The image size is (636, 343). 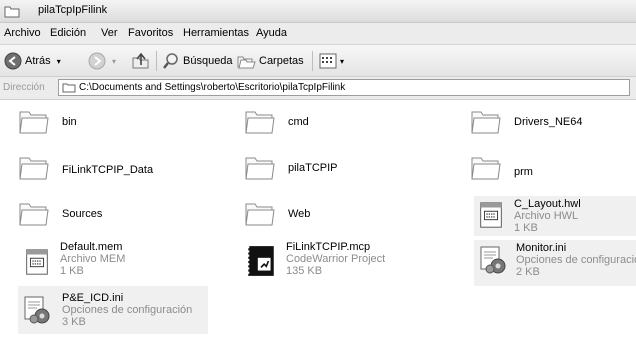 What do you see at coordinates (150, 33) in the screenshot?
I see `menu-favoritos: Favoritos` at bounding box center [150, 33].